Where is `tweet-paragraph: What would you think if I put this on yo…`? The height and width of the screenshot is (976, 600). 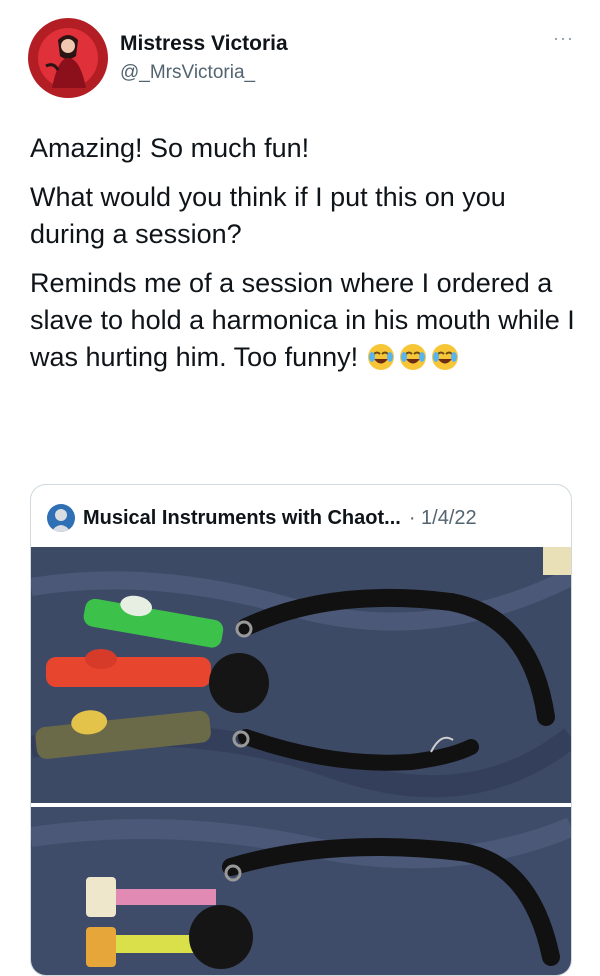 tweet-paragraph: What would you think if I put this on yo… is located at coordinates (268, 215).